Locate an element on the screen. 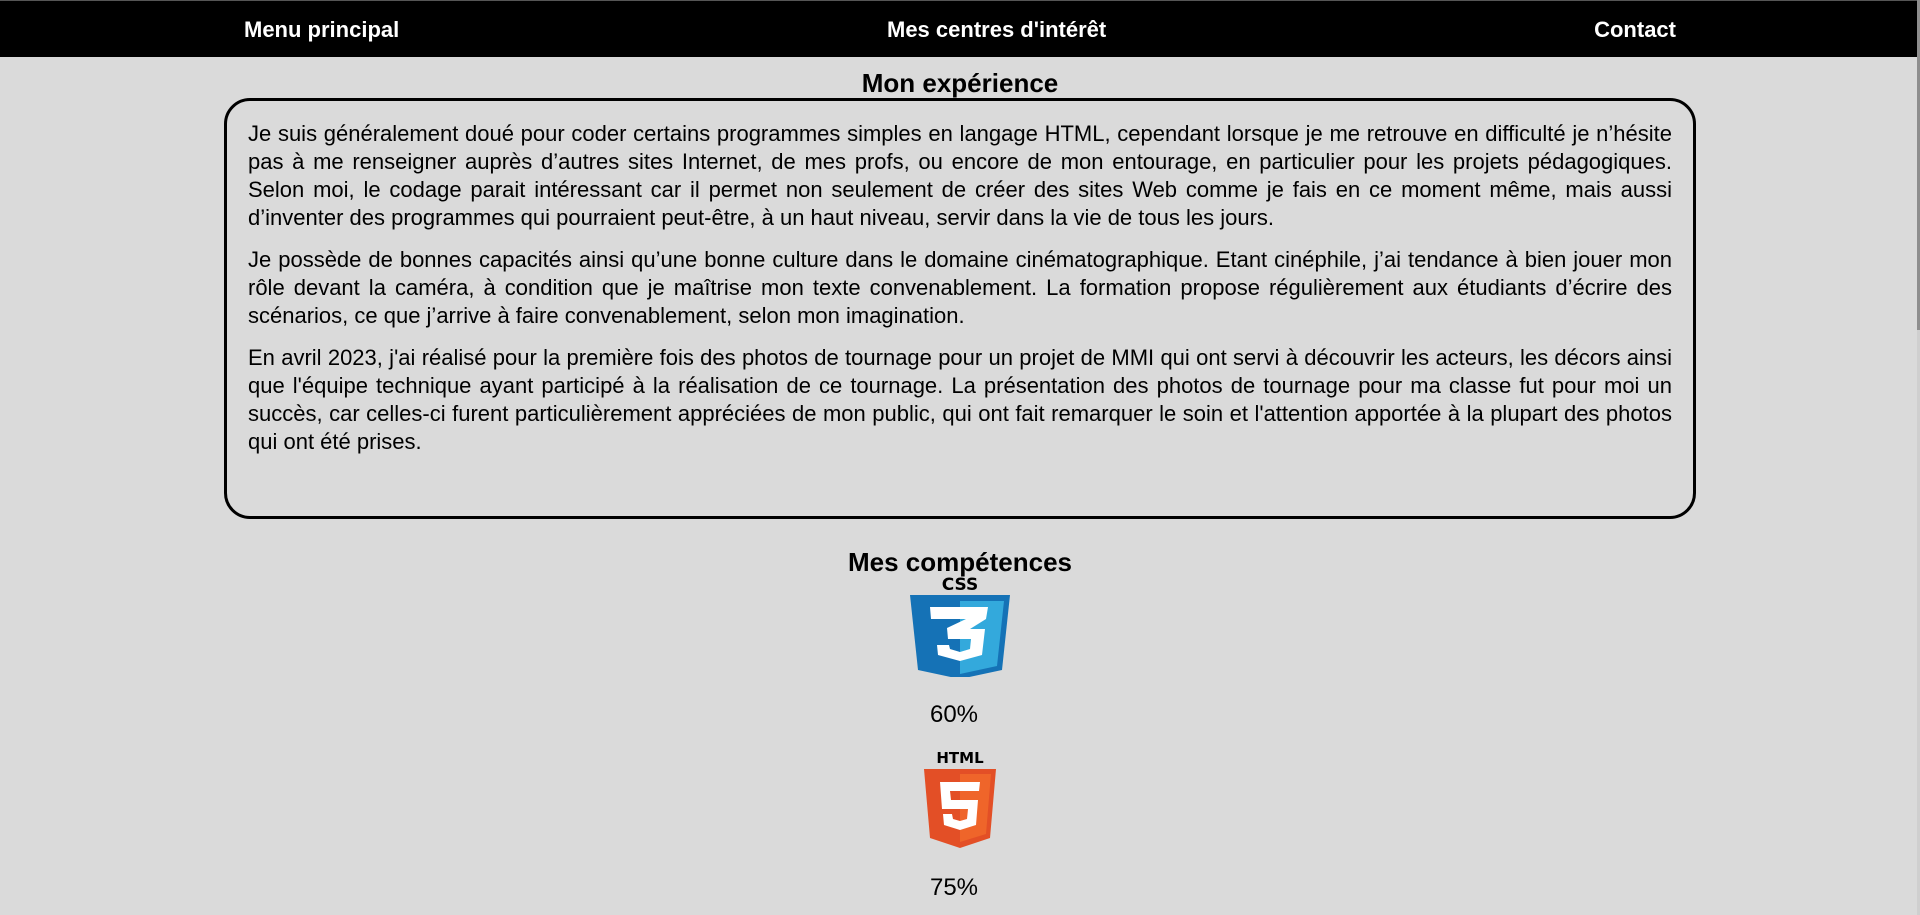  html-percent-label: 75% is located at coordinates (954, 887).